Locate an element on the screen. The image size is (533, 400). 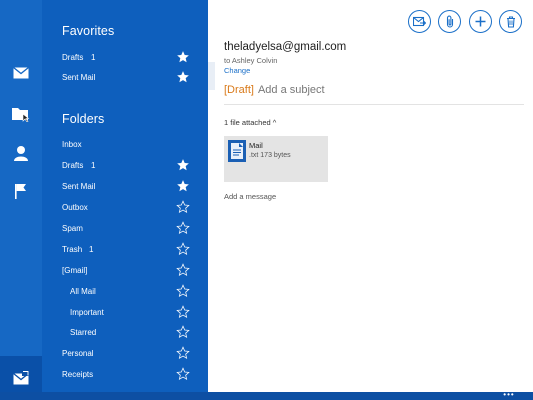
folder-label: Personal is located at coordinates (78, 353).